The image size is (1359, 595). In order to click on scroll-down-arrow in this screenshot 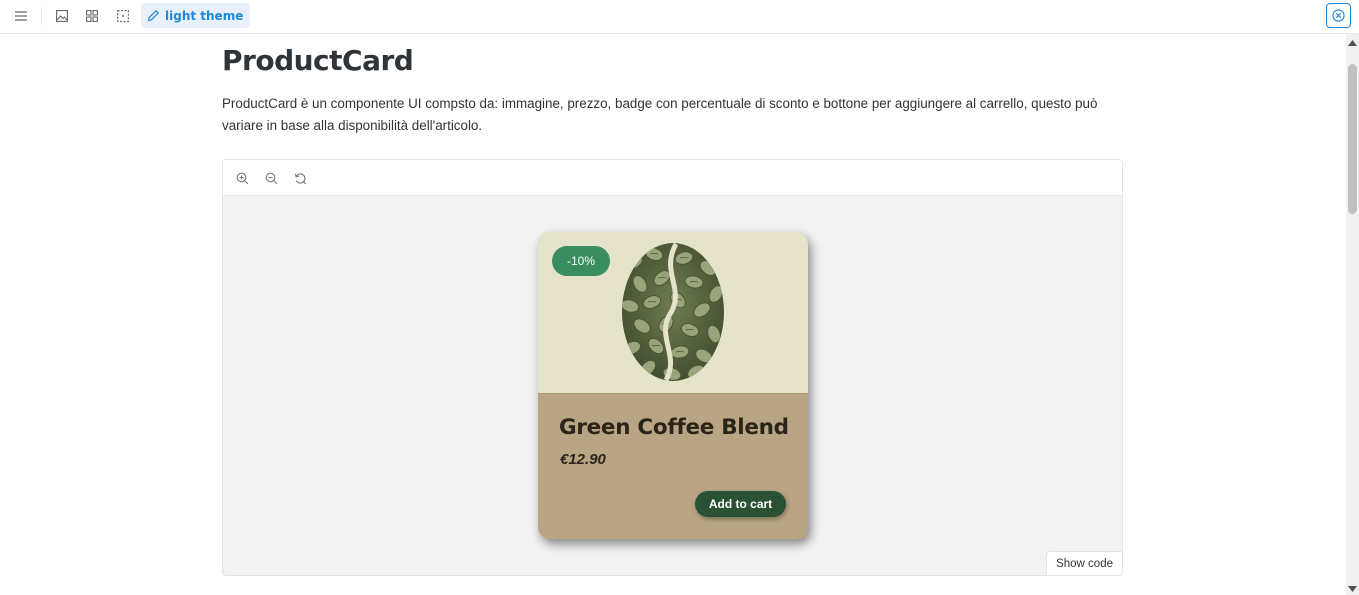, I will do `click(1352, 588)`.